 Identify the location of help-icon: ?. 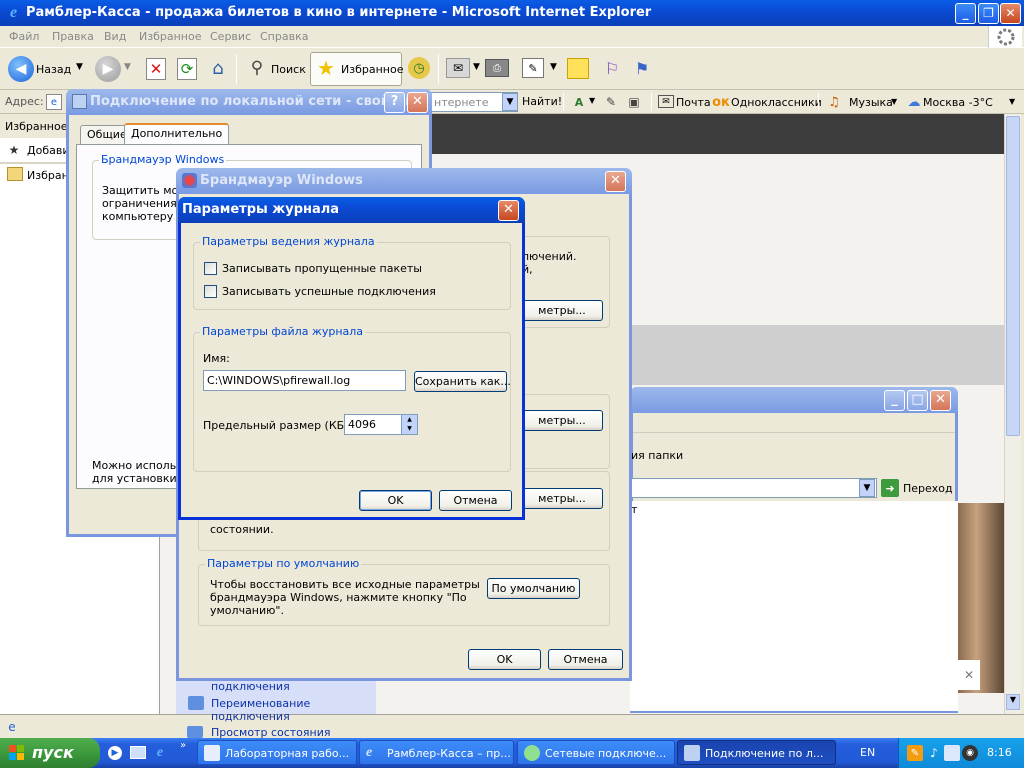
(394, 102).